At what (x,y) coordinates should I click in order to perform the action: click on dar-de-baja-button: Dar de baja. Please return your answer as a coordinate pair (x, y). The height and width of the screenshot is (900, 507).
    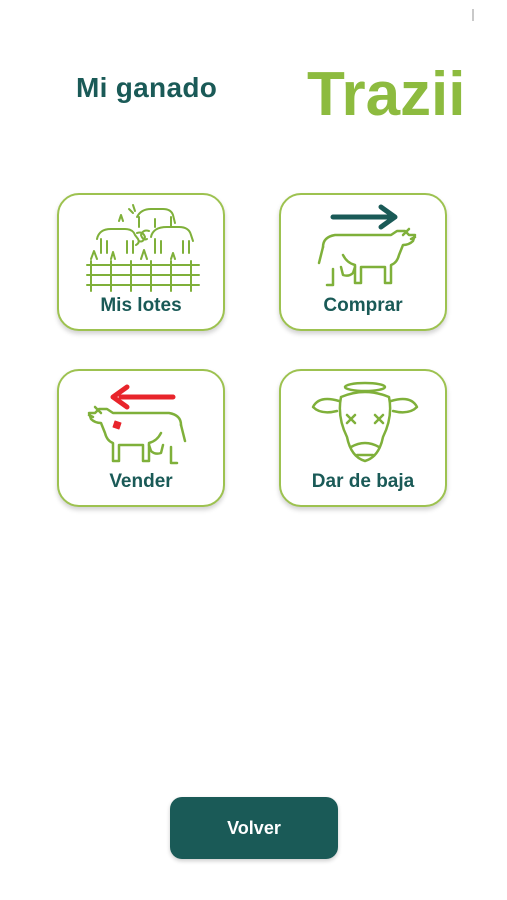
    Looking at the image, I should click on (363, 438).